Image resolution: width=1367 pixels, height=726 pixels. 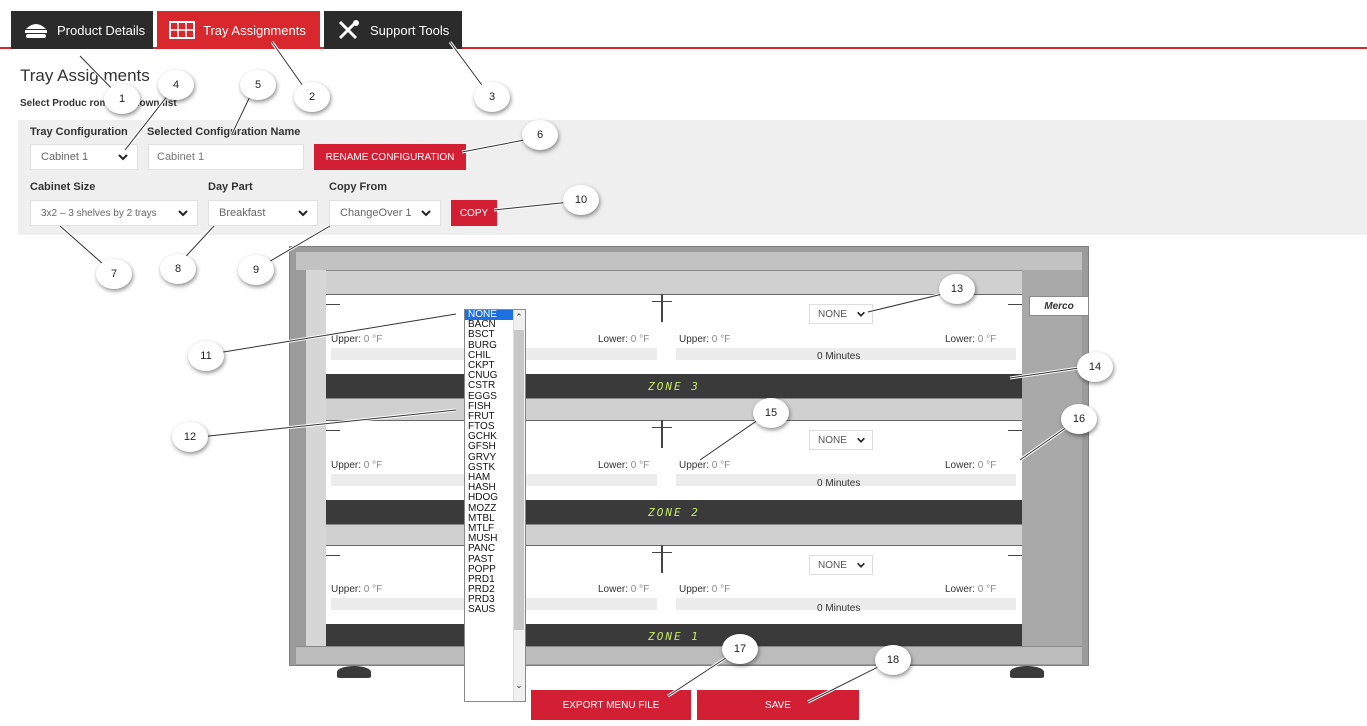 I want to click on callout-18: 18, so click(x=893, y=660).